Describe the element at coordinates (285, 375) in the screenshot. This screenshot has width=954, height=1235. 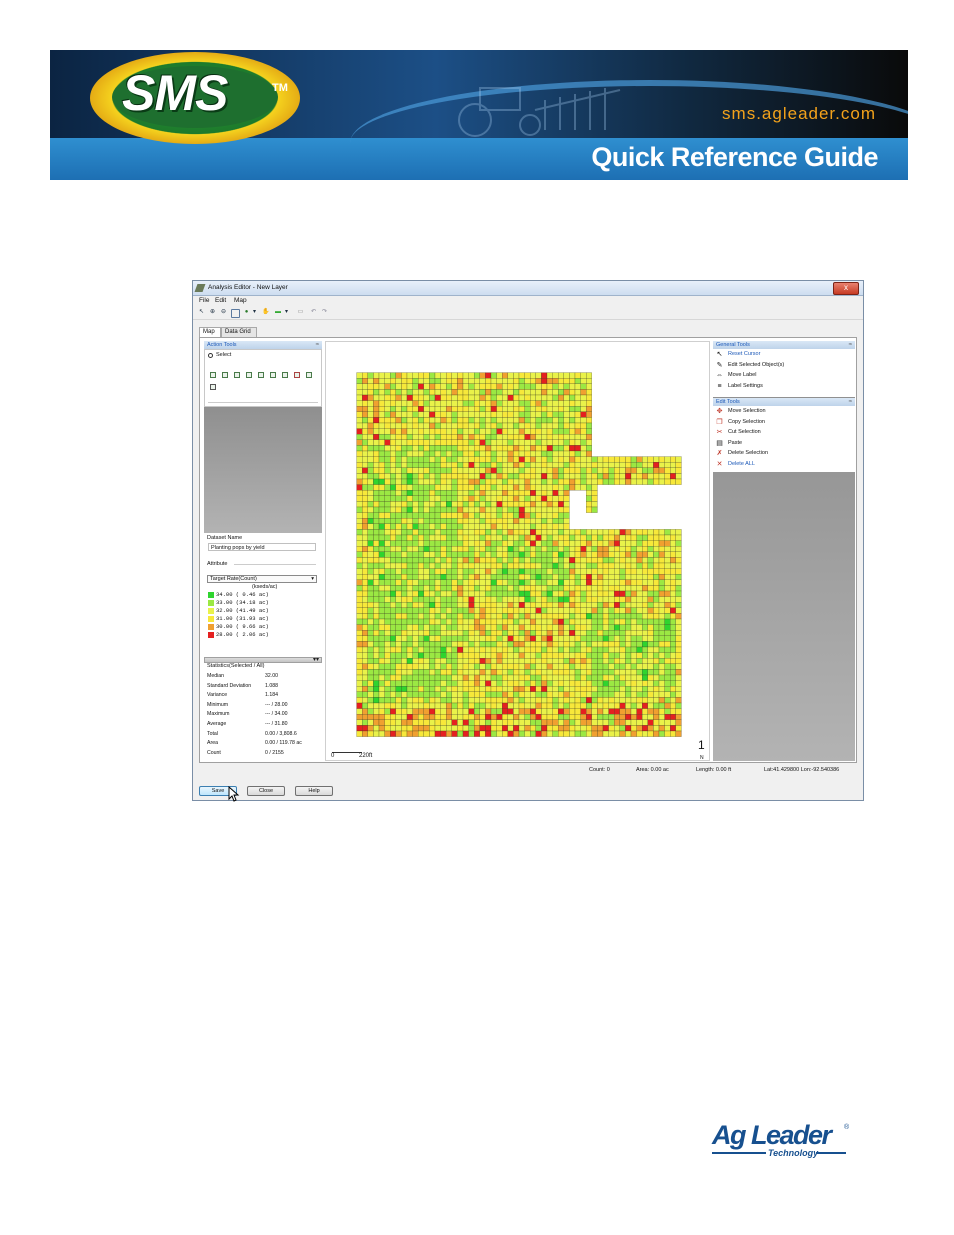
I see `select-tool-7-icon` at that location.